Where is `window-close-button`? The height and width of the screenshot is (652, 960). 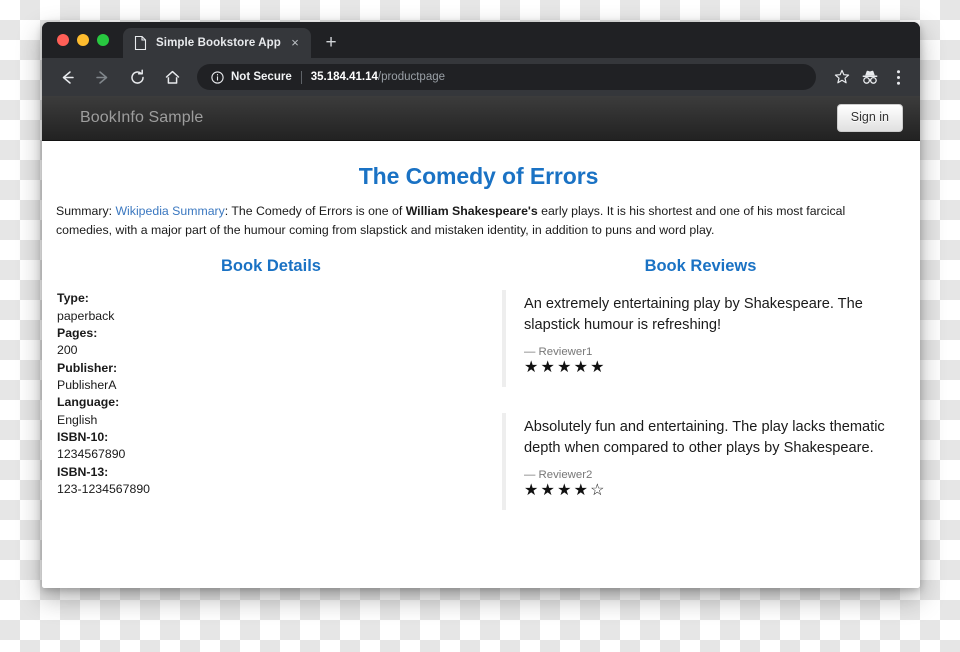 window-close-button is located at coordinates (63, 40).